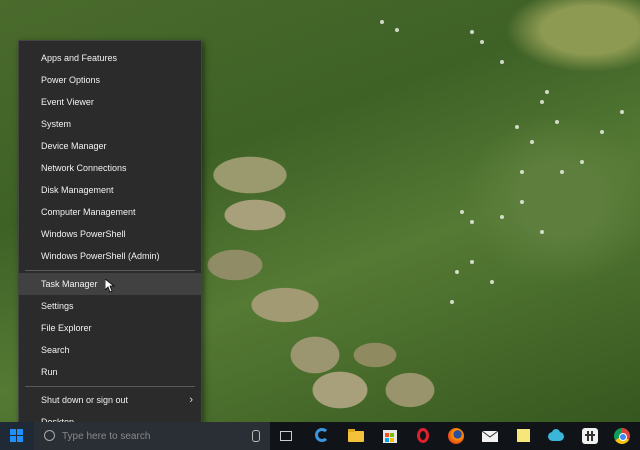 This screenshot has height=450, width=640. I want to click on mail-icon, so click(490, 436).